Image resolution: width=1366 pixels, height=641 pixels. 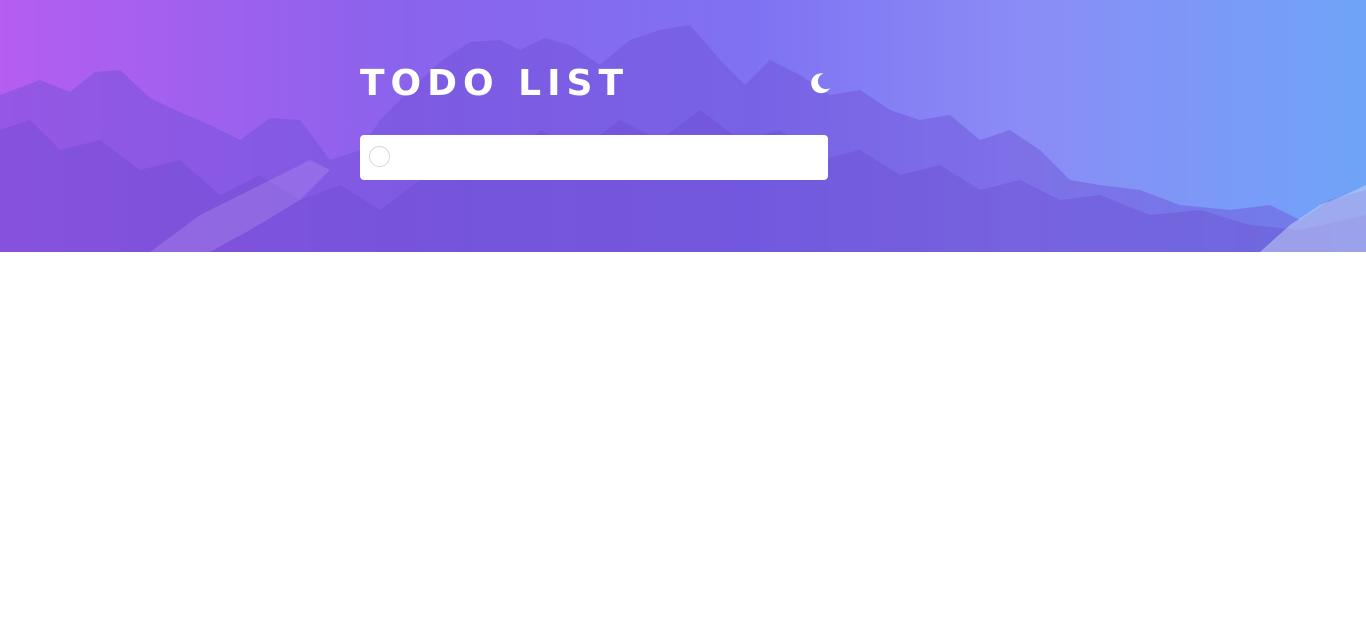 I want to click on moon-icon, so click(x=820, y=83).